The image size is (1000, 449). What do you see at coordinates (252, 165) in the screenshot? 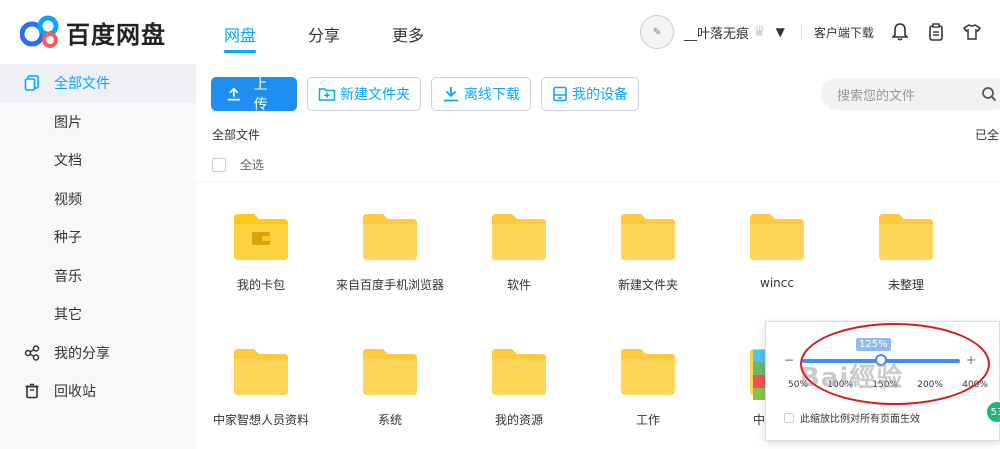
I see `select-all-label: 全选` at bounding box center [252, 165].